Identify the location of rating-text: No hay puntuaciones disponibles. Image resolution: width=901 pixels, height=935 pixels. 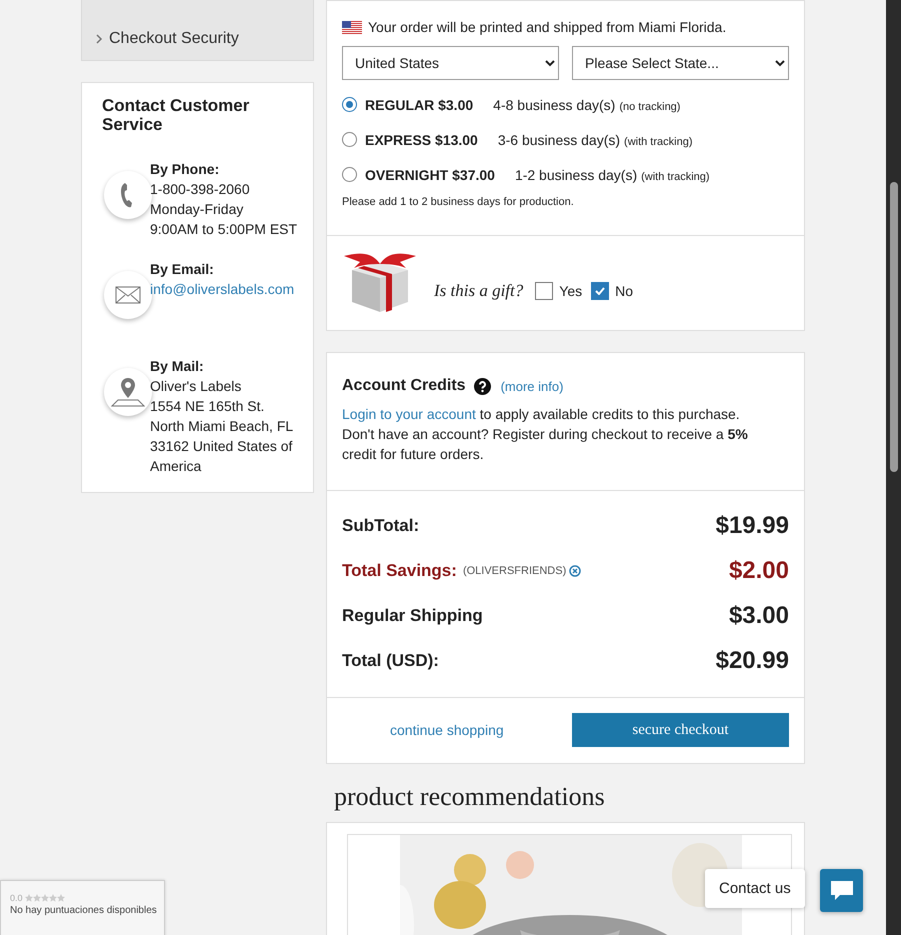
(84, 910).